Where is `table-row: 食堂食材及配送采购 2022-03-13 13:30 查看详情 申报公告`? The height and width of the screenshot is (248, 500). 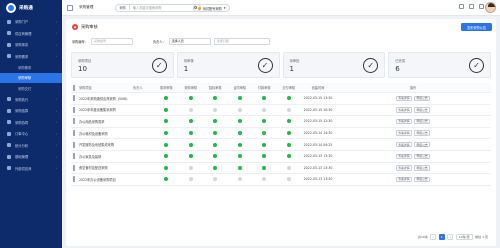 table-row: 食堂食材及配送采购 2022-03-13 13:30 查看详情 申报公告 is located at coordinates (281, 169).